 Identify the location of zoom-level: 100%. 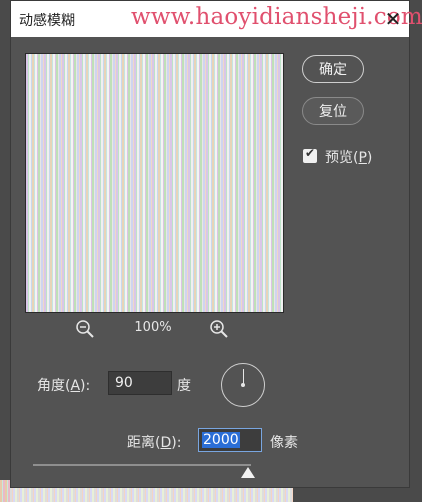
(153, 327).